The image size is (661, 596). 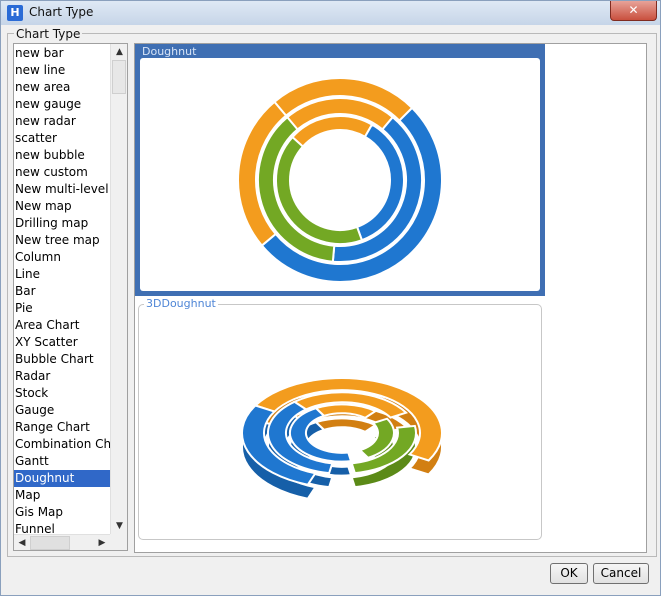 I want to click on list-item-column: Column, so click(x=62, y=257).